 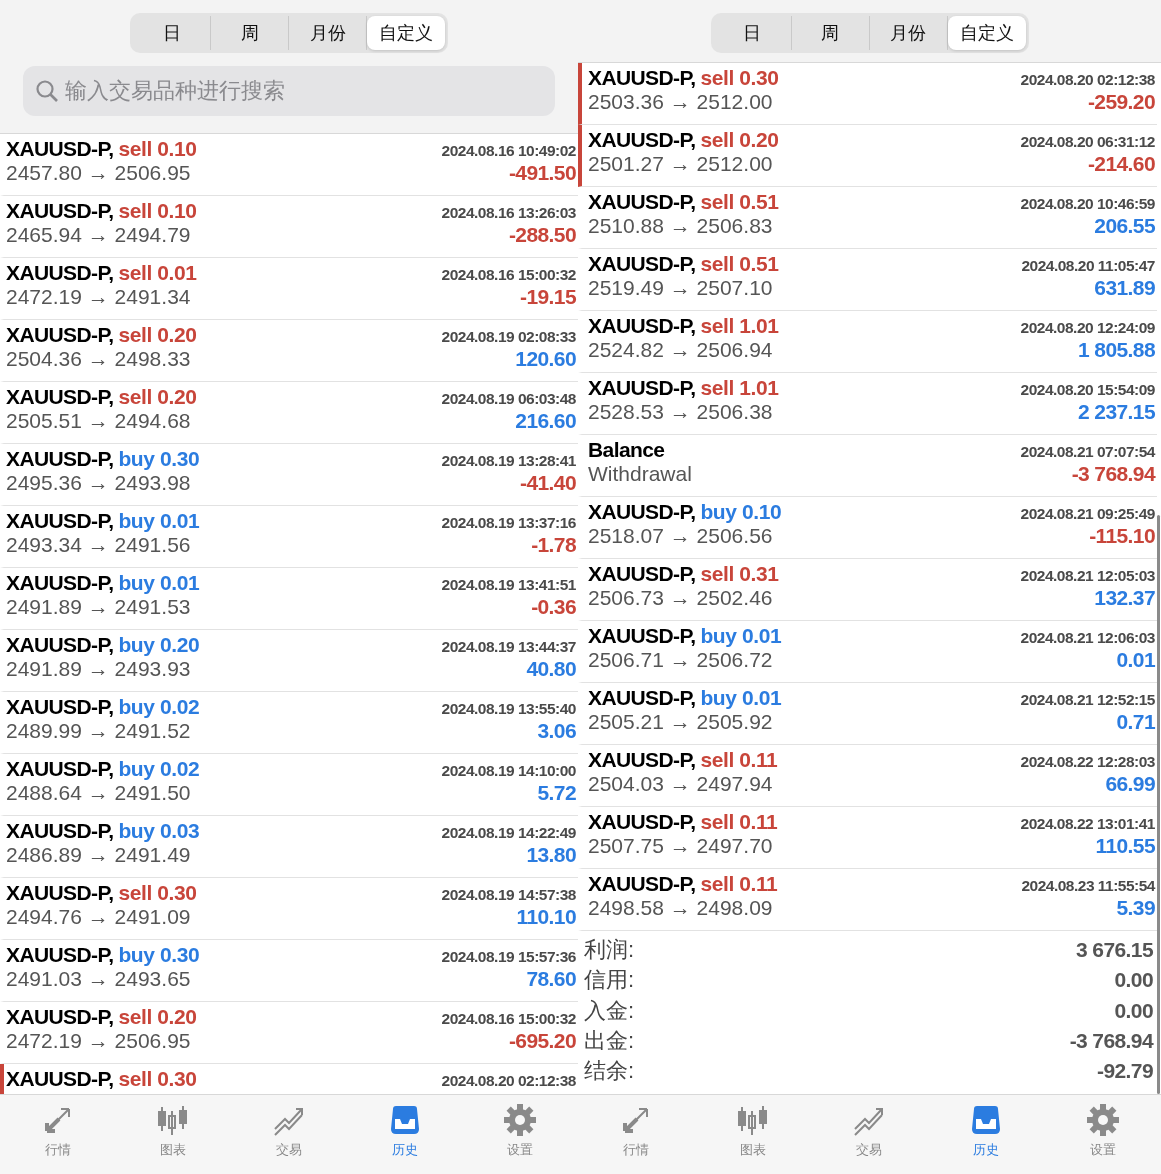 I want to click on price-range: 2504.03 → 2497.94, so click(x=680, y=784).